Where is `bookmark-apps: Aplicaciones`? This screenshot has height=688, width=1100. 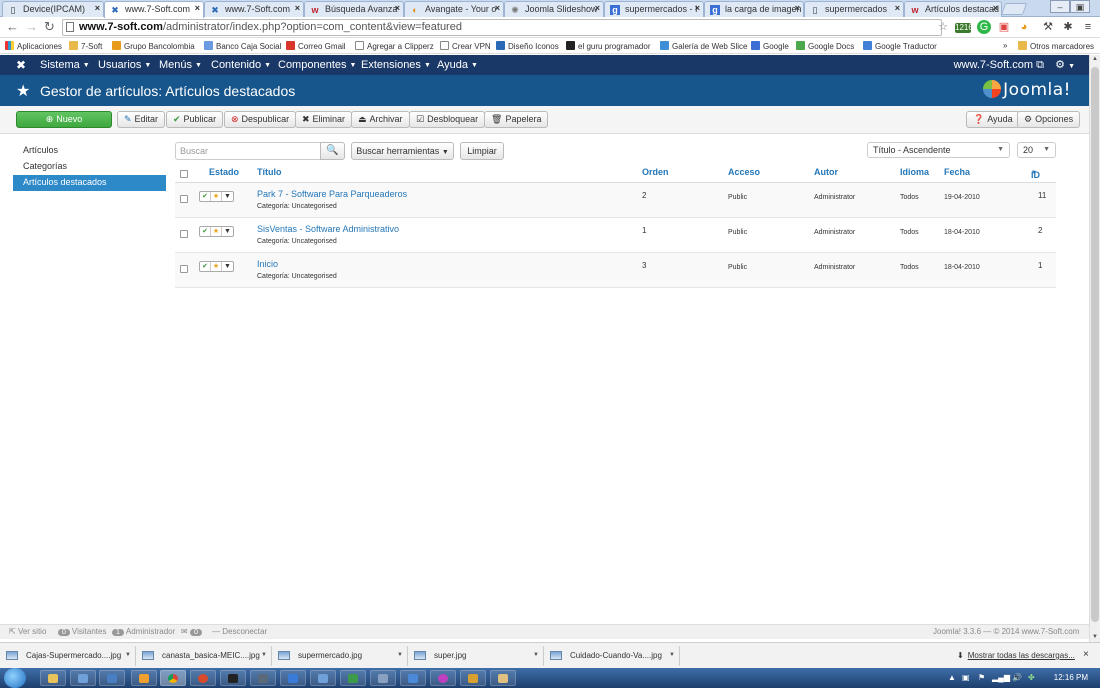 bookmark-apps: Aplicaciones is located at coordinates (33, 46).